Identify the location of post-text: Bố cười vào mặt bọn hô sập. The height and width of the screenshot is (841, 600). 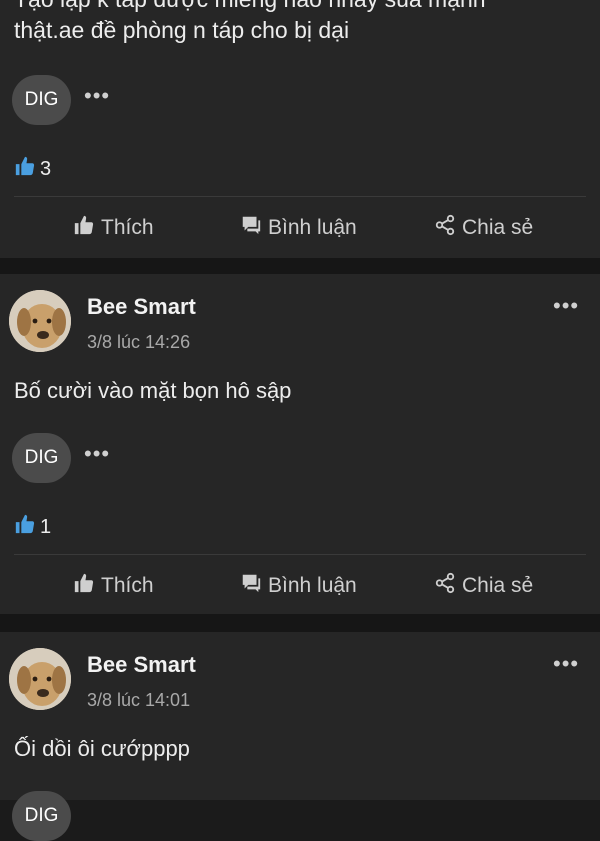
(153, 390).